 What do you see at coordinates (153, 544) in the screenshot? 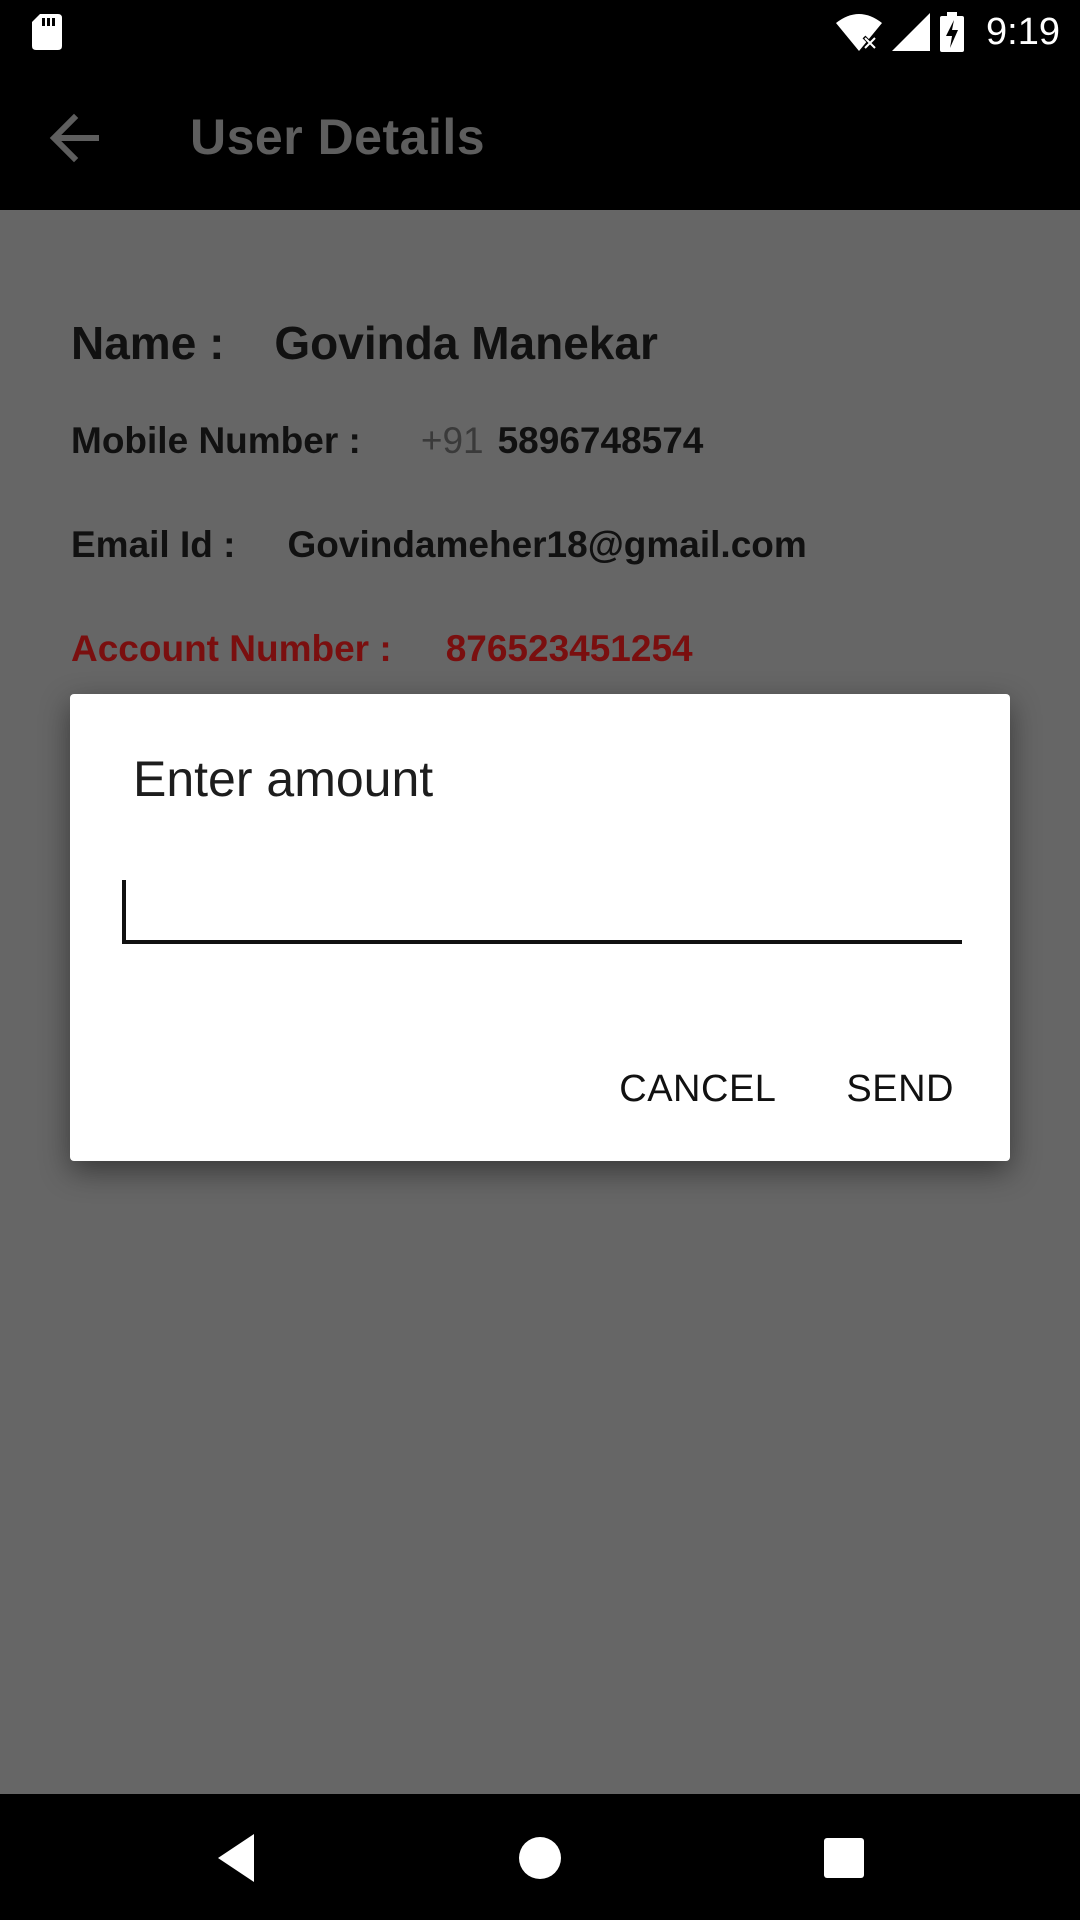
I see `email-label: Email Id :` at bounding box center [153, 544].